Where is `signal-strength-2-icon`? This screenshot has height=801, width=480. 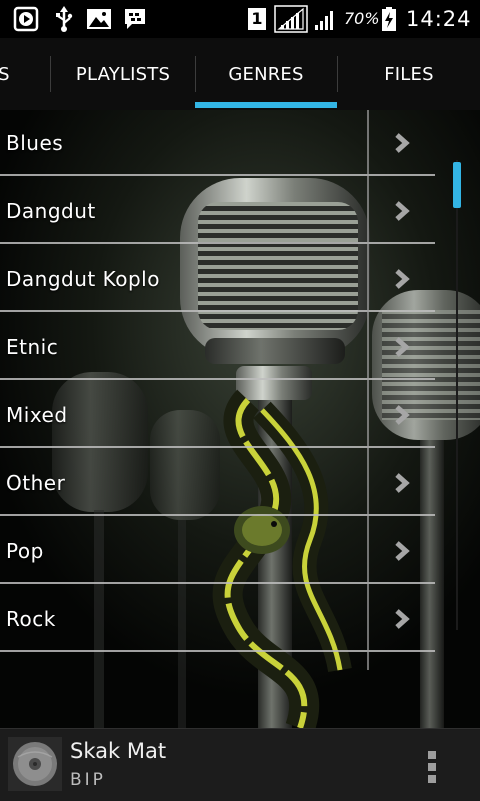 signal-strength-2-icon is located at coordinates (325, 19).